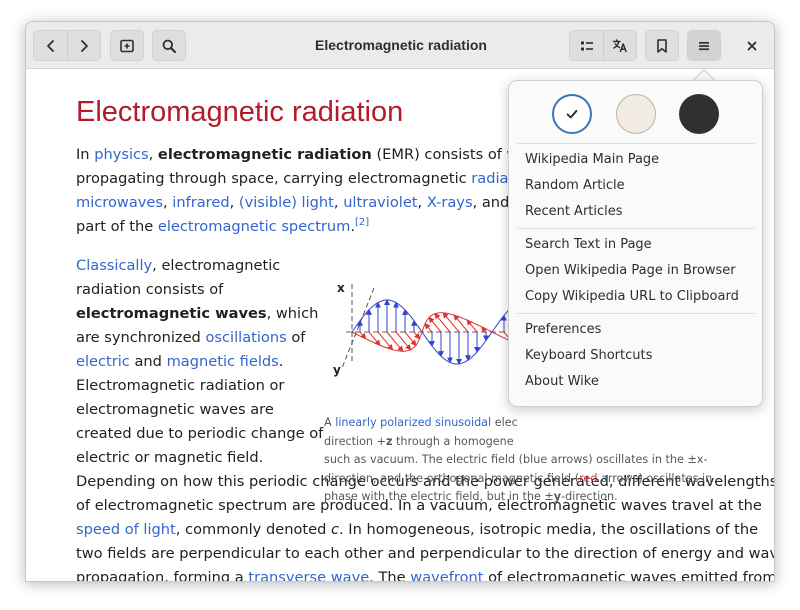 The image size is (800, 610). What do you see at coordinates (699, 114) in the screenshot?
I see `theme-dark-button` at bounding box center [699, 114].